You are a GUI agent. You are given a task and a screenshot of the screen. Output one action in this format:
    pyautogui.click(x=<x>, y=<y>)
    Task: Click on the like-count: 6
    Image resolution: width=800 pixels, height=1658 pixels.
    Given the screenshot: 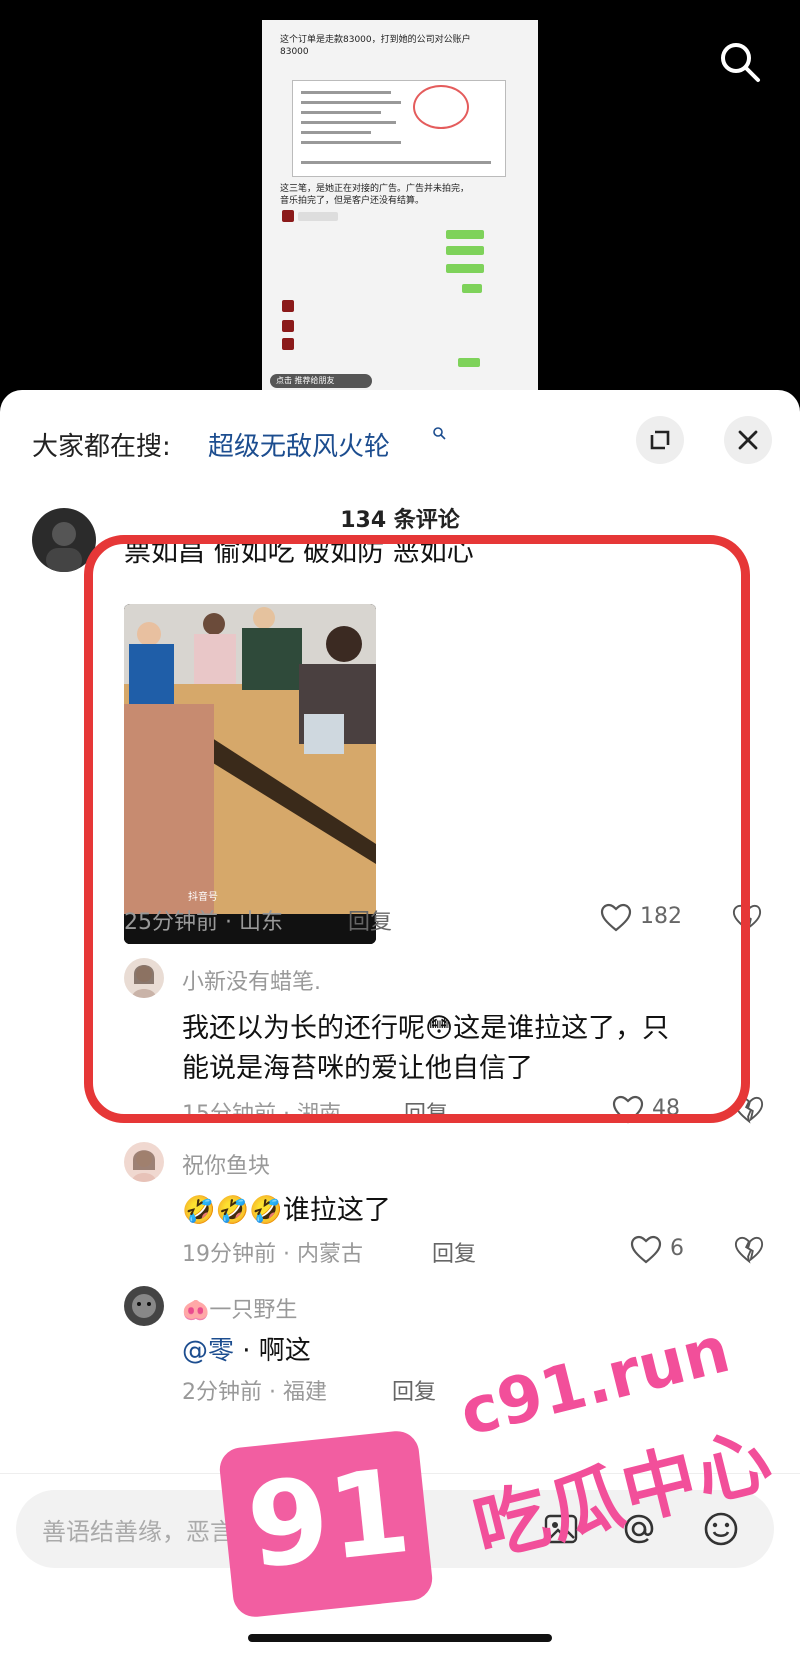 What is the action you would take?
    pyautogui.click(x=677, y=1248)
    